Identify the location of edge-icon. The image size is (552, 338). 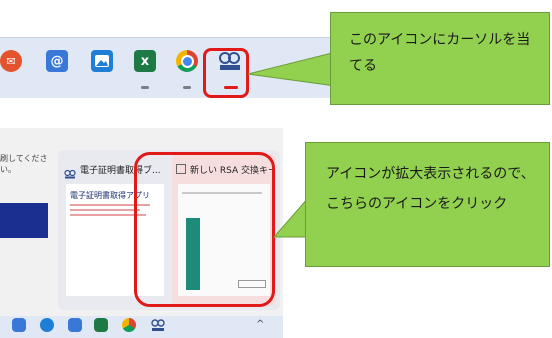
(47, 325).